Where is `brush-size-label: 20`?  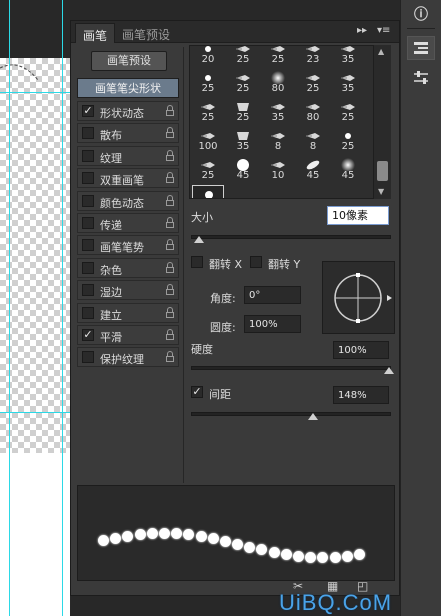
brush-size-label: 20 is located at coordinates (208, 59).